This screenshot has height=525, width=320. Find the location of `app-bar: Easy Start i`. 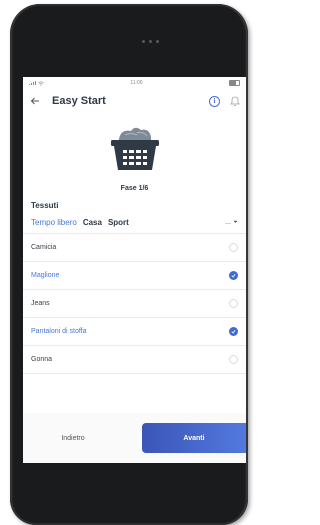

app-bar: Easy Start i is located at coordinates (134, 101).